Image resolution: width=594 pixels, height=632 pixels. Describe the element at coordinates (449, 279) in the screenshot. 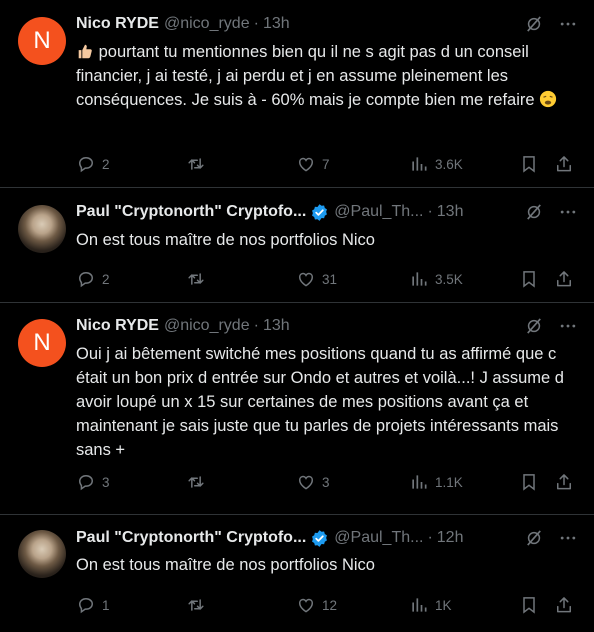

I see `view-count: 3.5K` at that location.